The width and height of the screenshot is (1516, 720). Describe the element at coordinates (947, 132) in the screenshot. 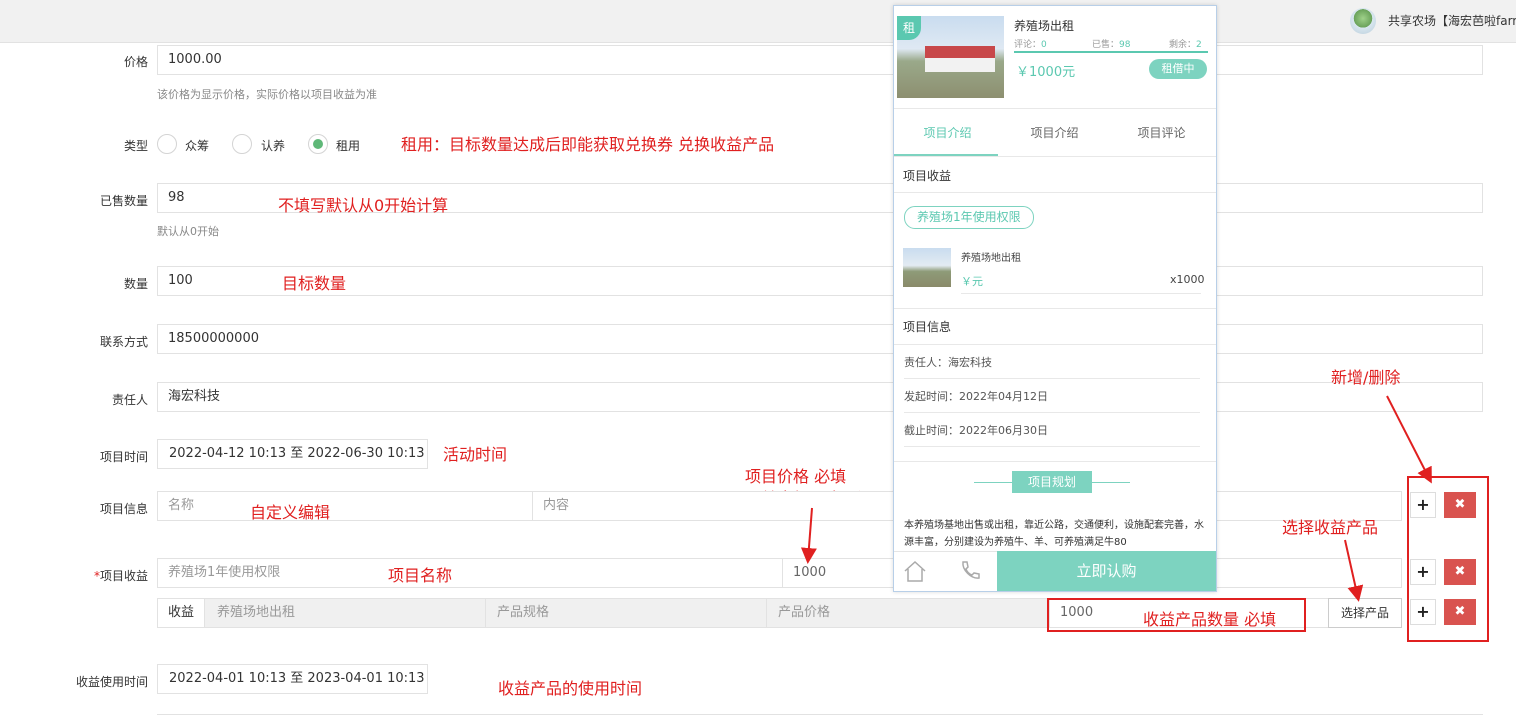

I see `tab-intro: 项目介绍` at that location.